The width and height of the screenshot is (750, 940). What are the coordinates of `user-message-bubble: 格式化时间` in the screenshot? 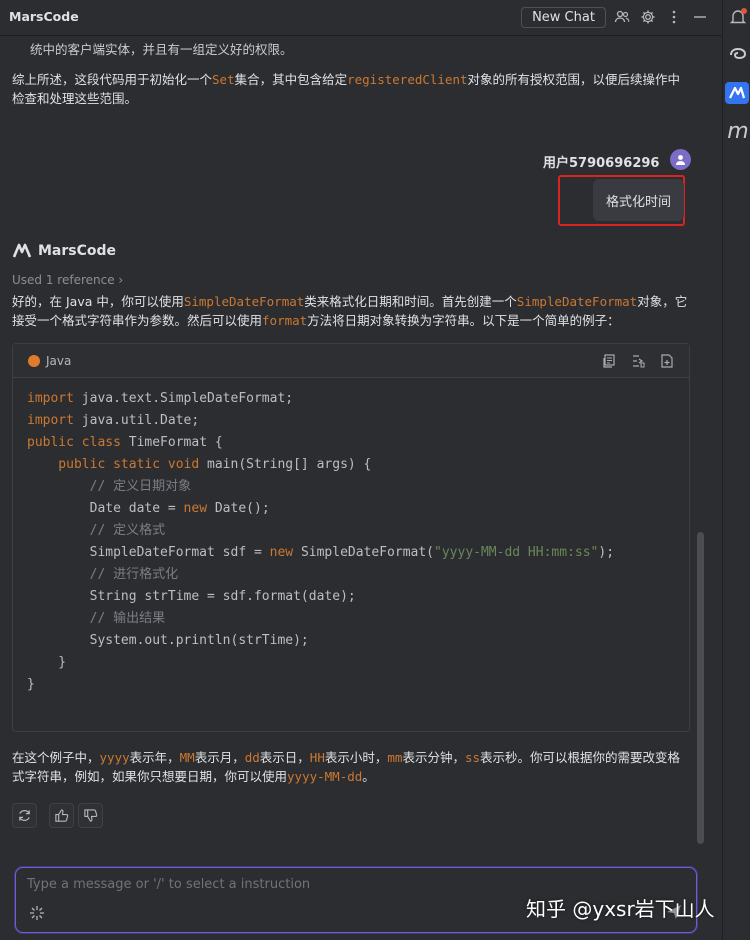 It's located at (638, 200).